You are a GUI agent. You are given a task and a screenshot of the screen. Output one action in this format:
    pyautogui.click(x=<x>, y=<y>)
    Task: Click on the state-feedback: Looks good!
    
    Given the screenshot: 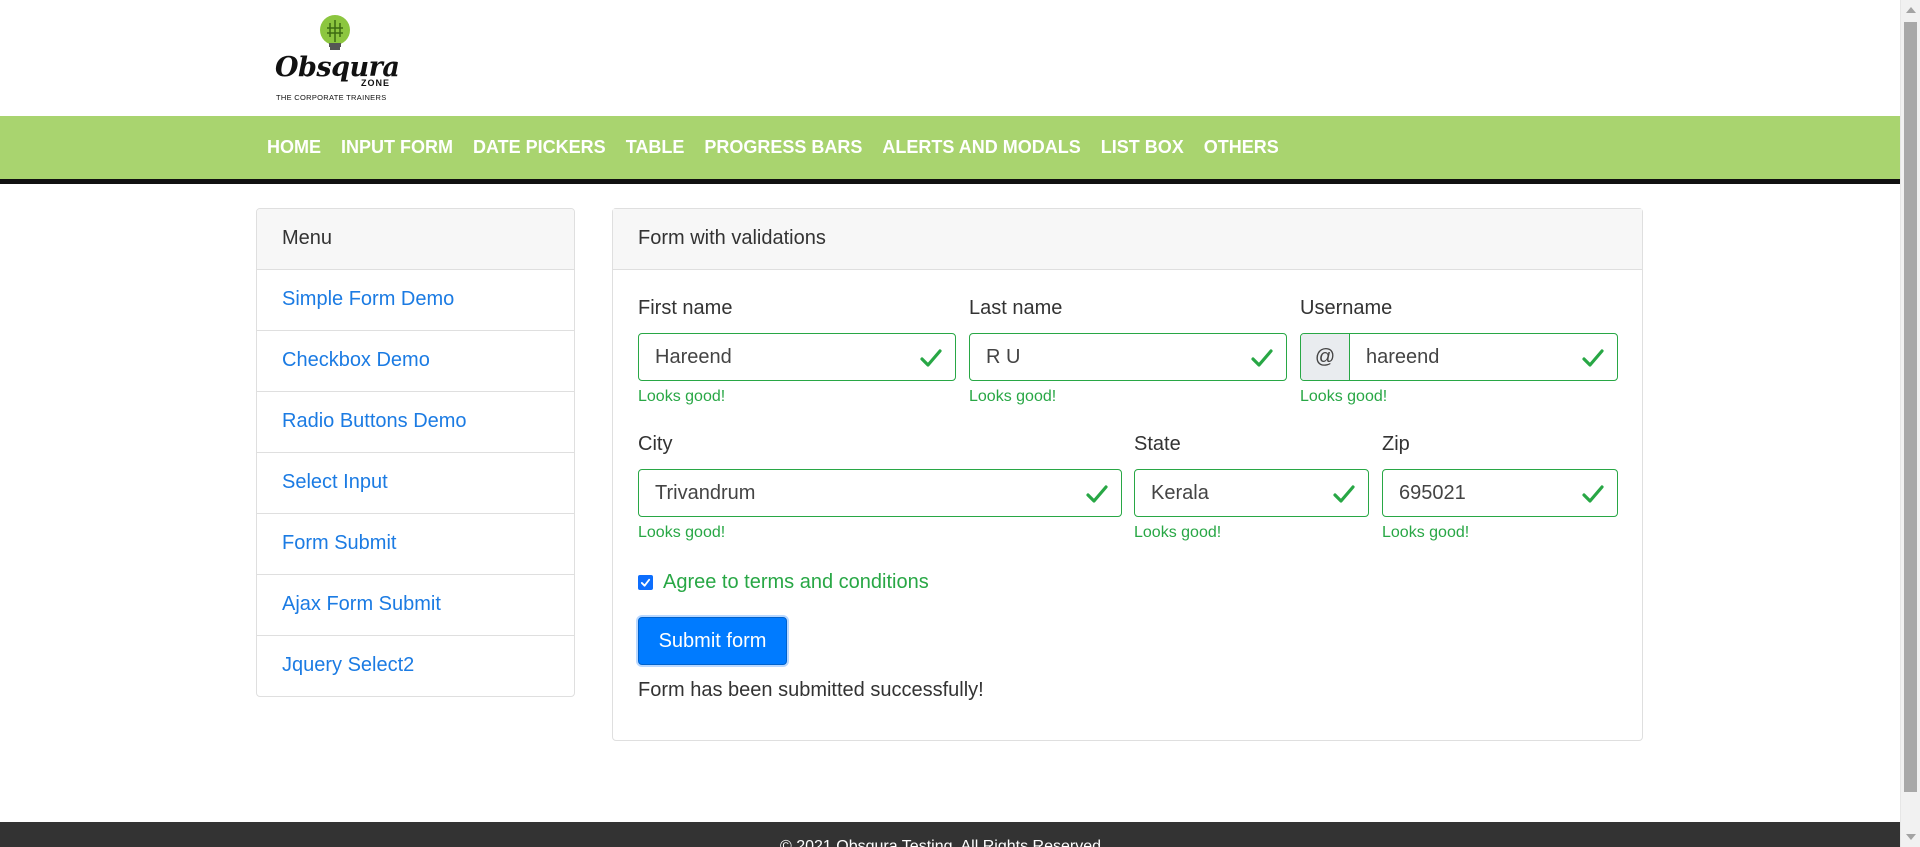 What is the action you would take?
    pyautogui.click(x=1178, y=532)
    